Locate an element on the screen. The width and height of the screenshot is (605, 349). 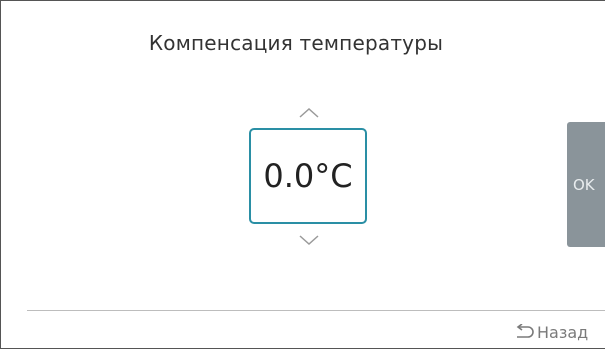
increase-button is located at coordinates (309, 113).